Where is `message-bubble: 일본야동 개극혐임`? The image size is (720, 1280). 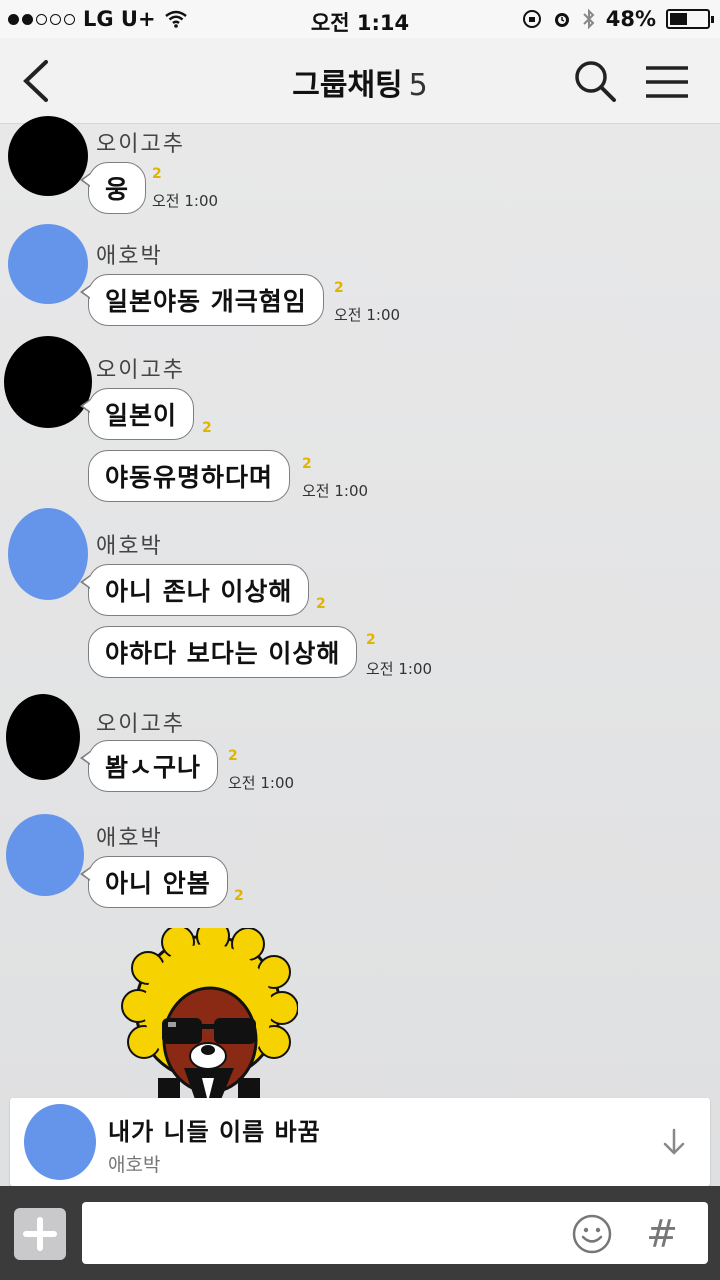 message-bubble: 일본야동 개극혐임 is located at coordinates (202, 300).